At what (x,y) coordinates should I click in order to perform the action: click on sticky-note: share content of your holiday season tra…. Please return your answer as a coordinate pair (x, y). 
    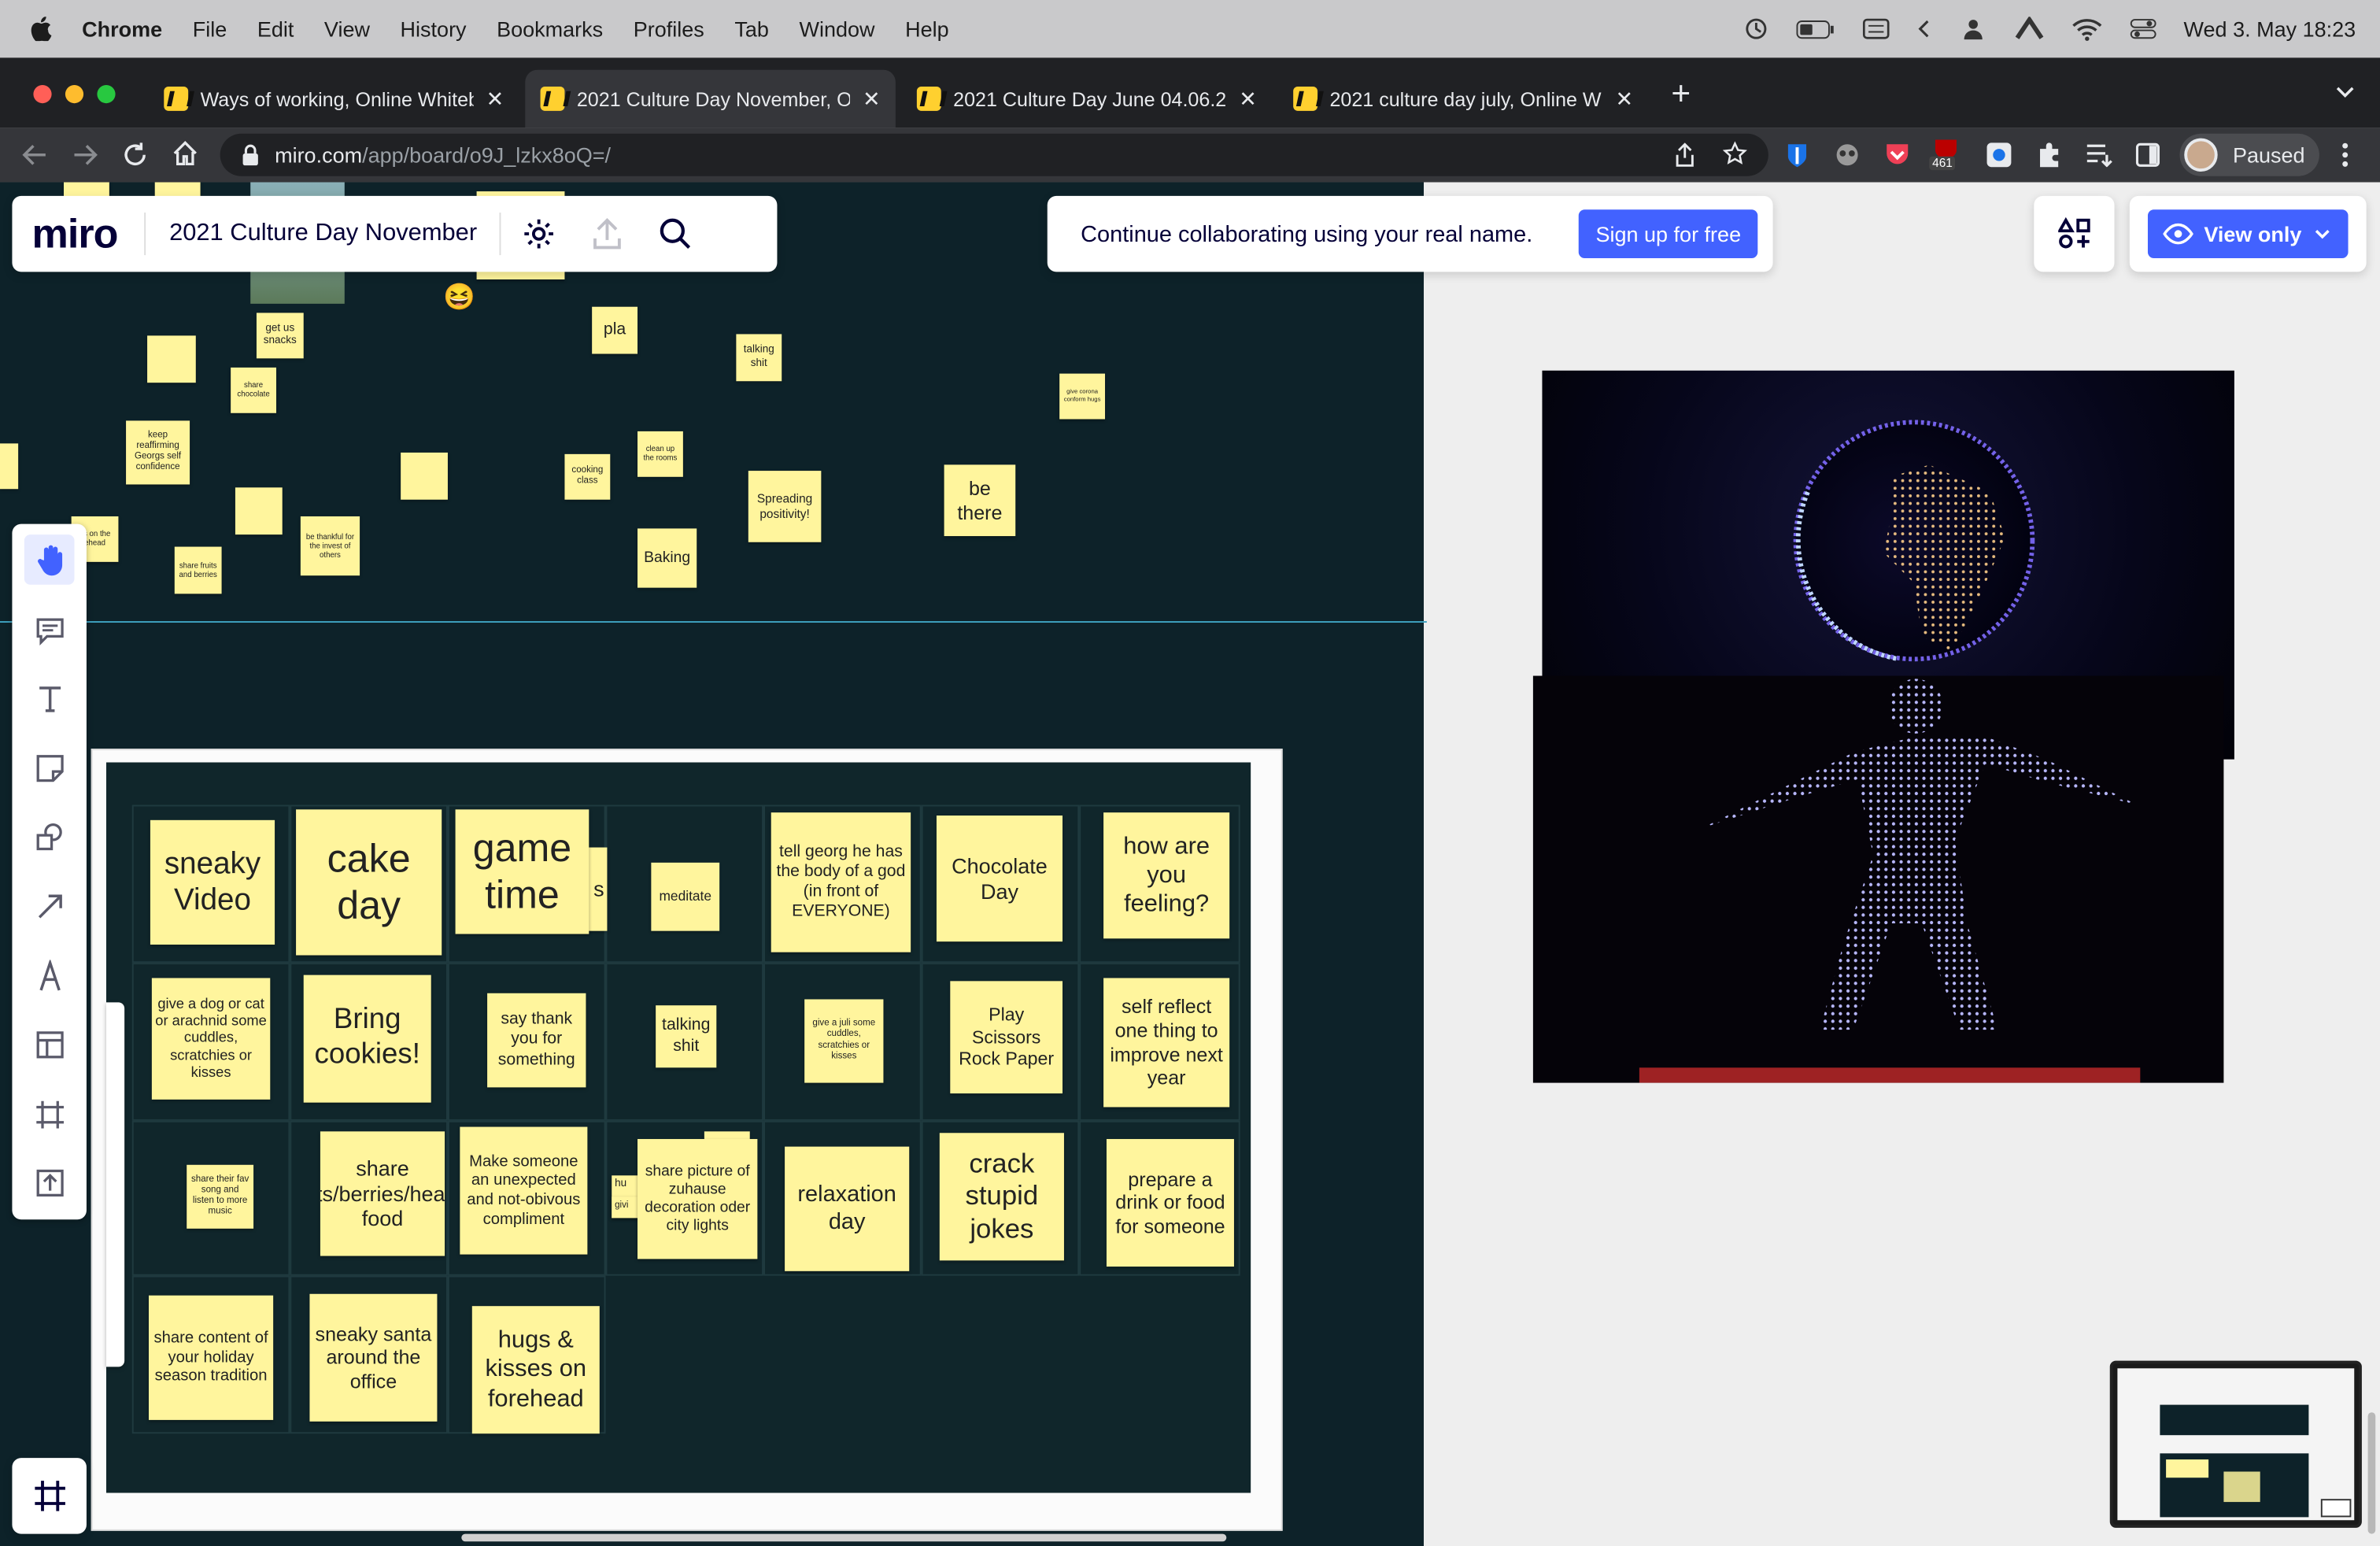
    Looking at the image, I should click on (211, 1357).